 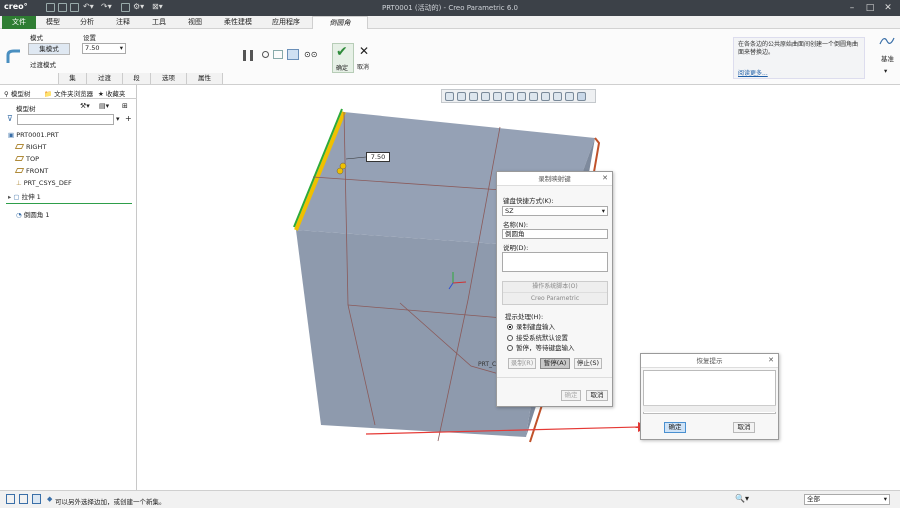 I want to click on radio-label: 接受系统默认设置, so click(x=542, y=338).